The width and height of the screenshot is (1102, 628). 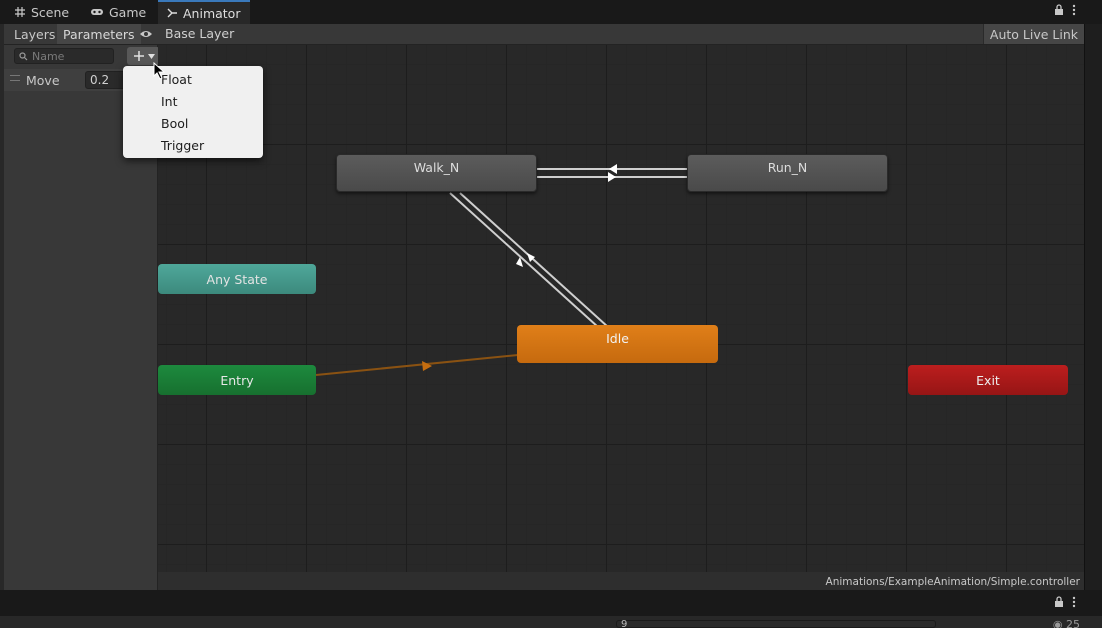 I want to click on tab-scene: Scene, so click(x=41, y=12).